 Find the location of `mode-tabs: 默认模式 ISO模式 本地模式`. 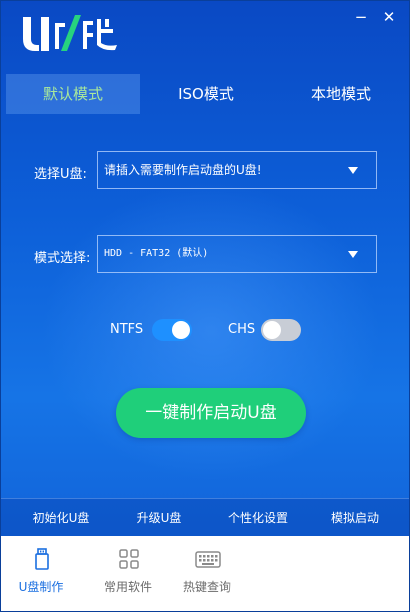

mode-tabs: 默认模式 ISO模式 本地模式 is located at coordinates (206, 94).